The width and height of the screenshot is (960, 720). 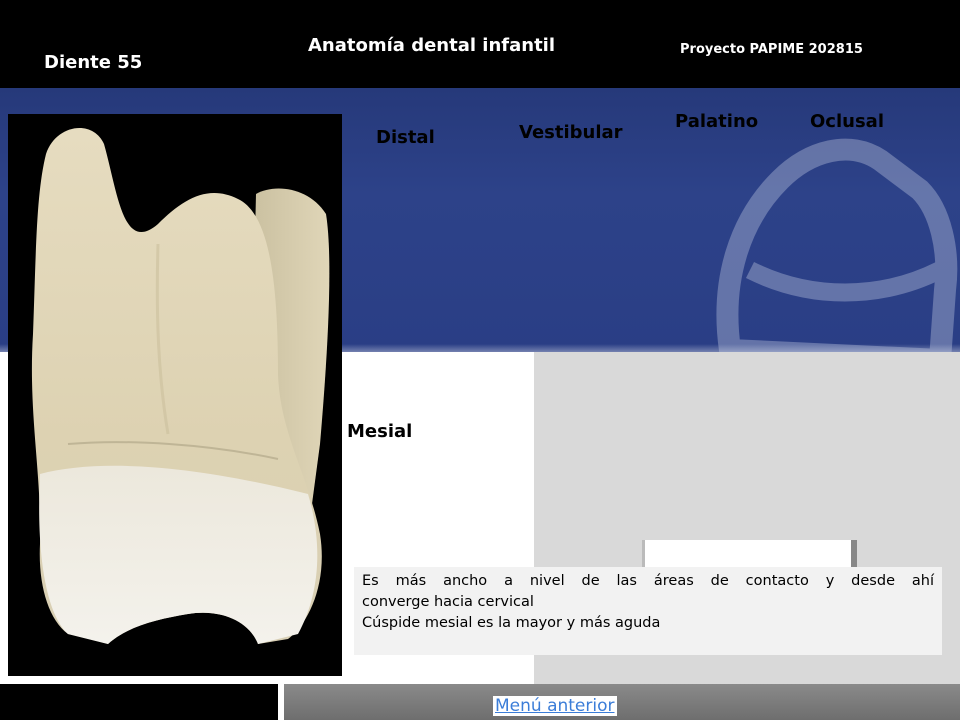 What do you see at coordinates (716, 121) in the screenshot?
I see `view-palatino-link: Palatino` at bounding box center [716, 121].